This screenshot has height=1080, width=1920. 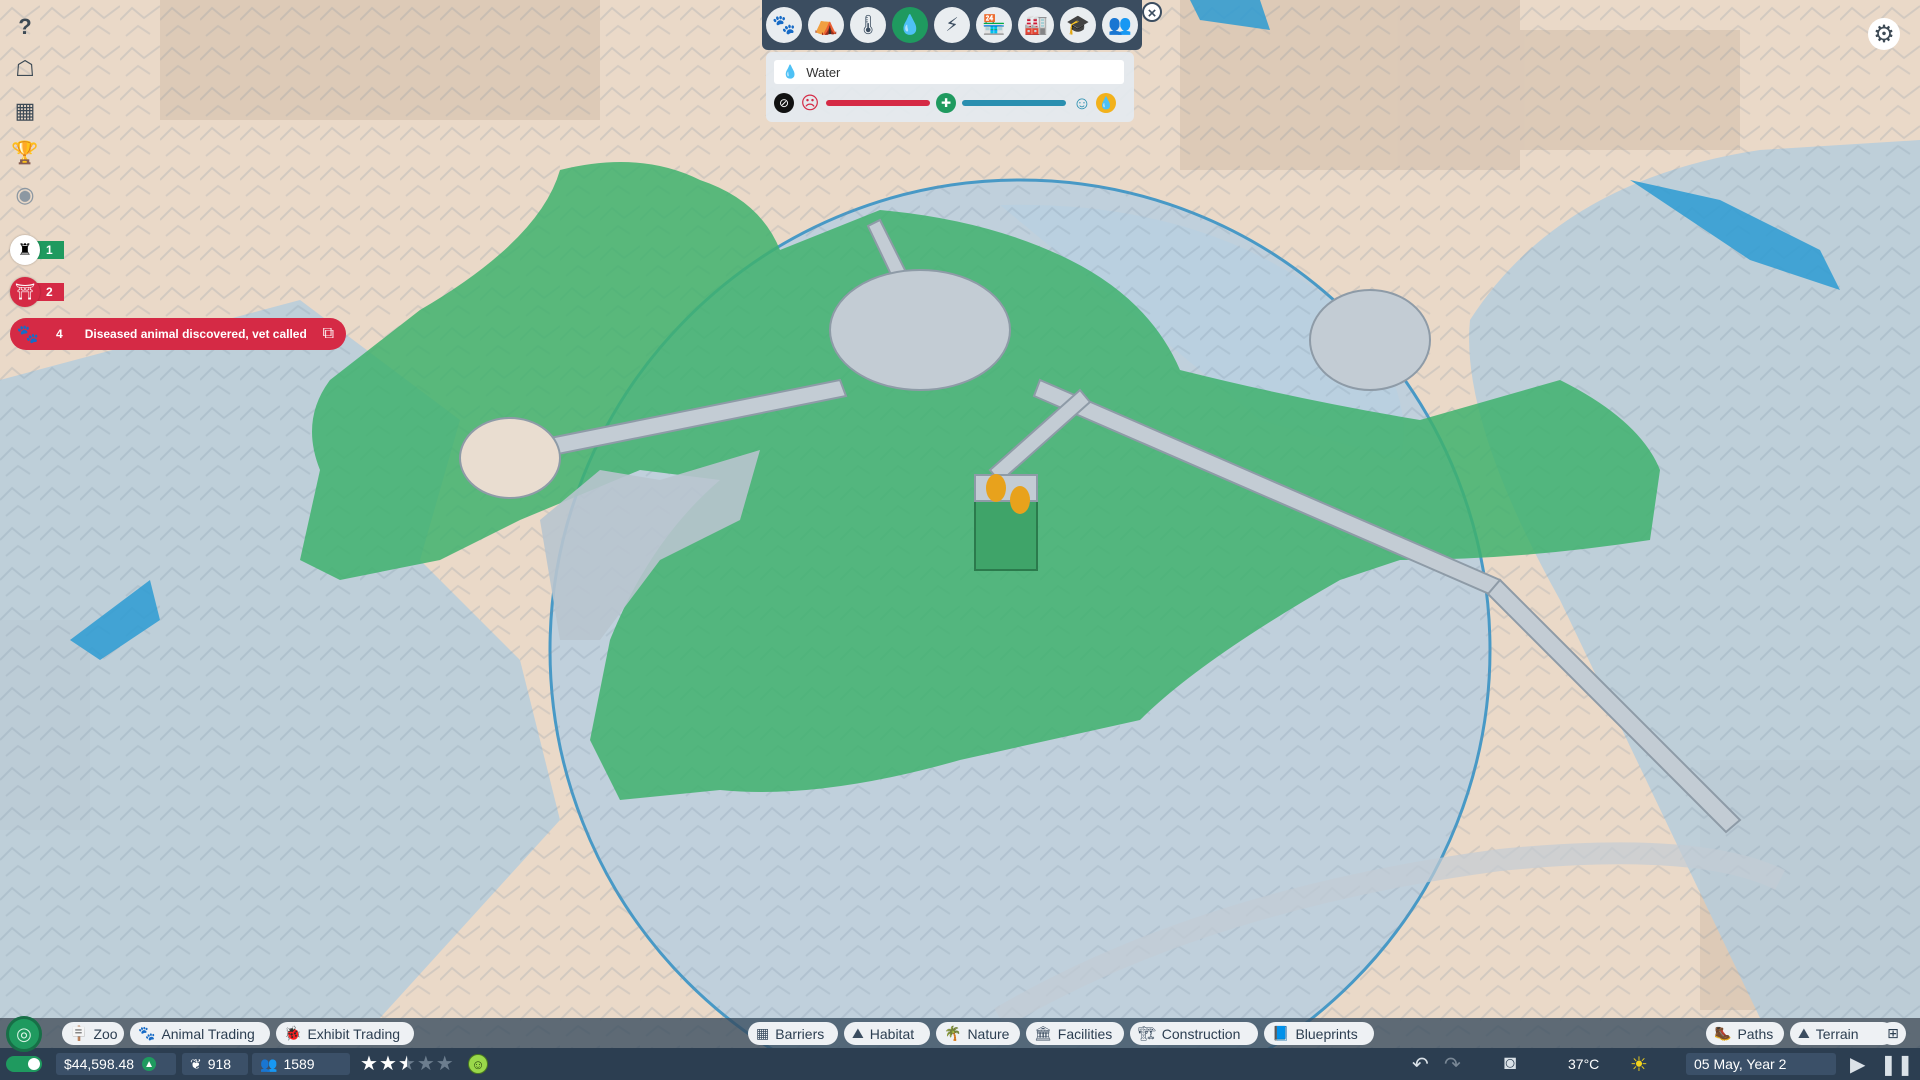 What do you see at coordinates (1584, 1064) in the screenshot?
I see `temperature-value: 37°C` at bounding box center [1584, 1064].